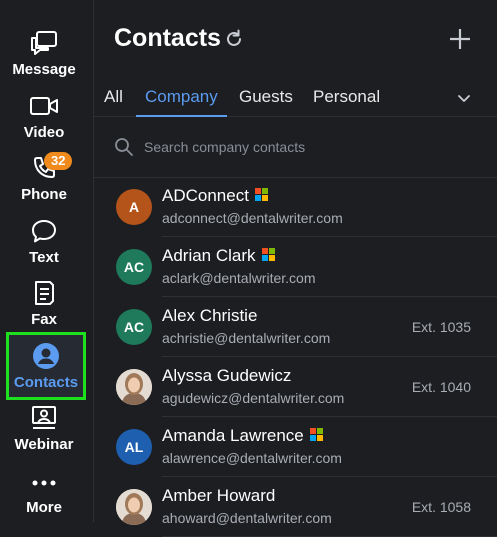 Image resolution: width=497 pixels, height=537 pixels. I want to click on search-bar, so click(295, 147).